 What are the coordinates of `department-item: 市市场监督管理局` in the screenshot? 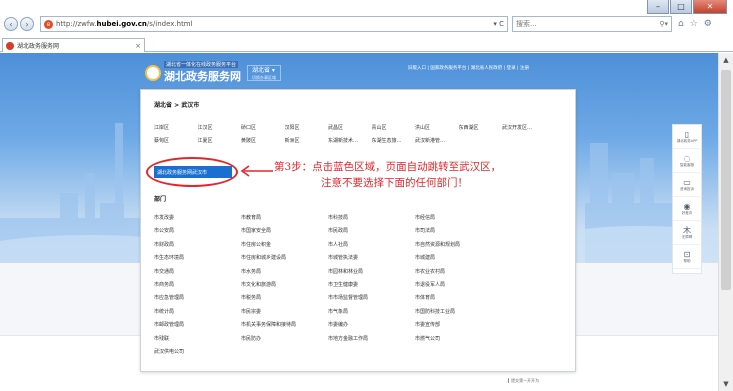 It's located at (371, 297).